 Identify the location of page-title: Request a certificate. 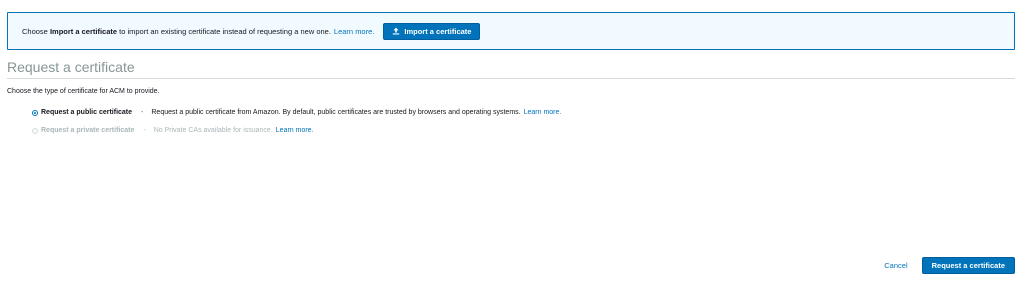
(71, 67).